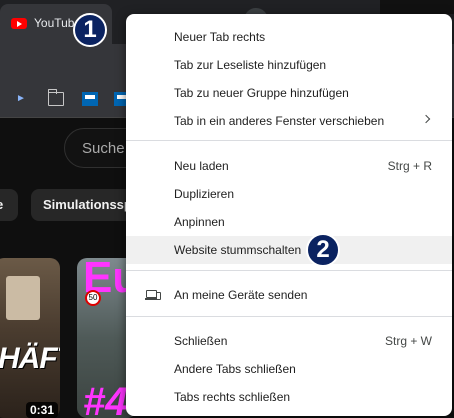 The width and height of the screenshot is (454, 418). I want to click on menu-item-move-to-window: Tab in ein anderes Fenster verschieben, so click(289, 121).